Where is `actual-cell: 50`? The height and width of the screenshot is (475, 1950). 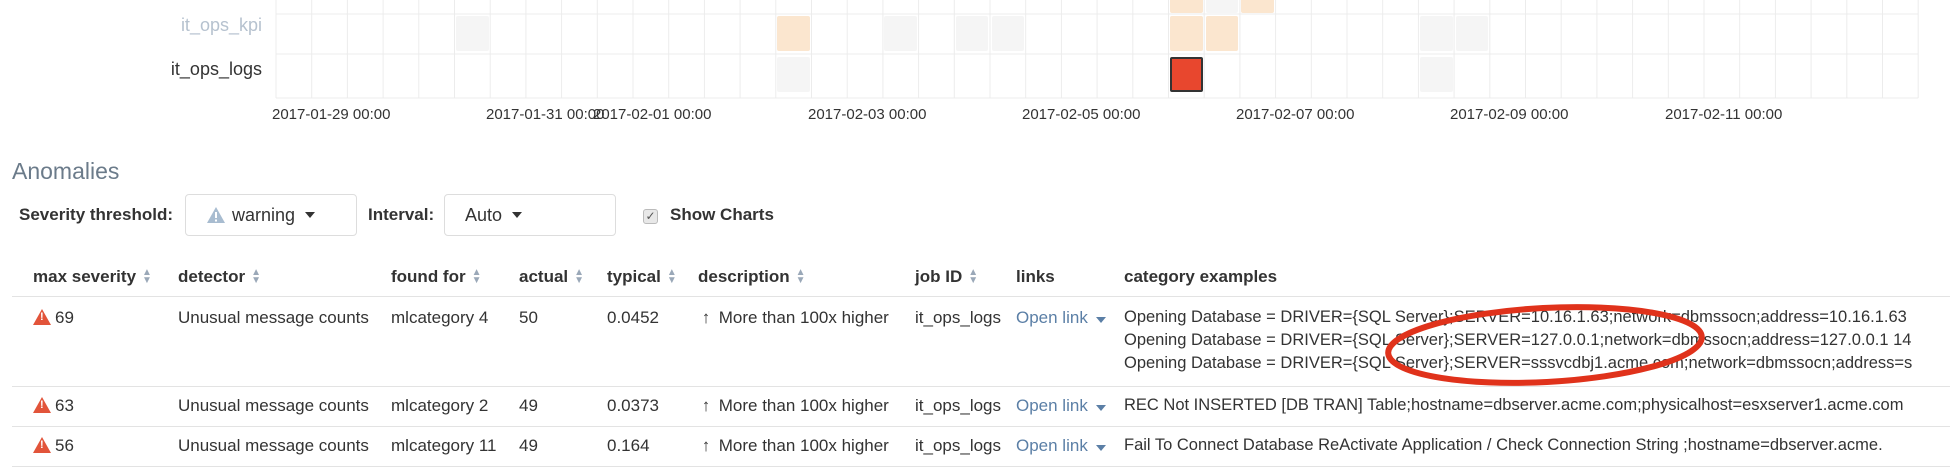
actual-cell: 50 is located at coordinates (528, 317).